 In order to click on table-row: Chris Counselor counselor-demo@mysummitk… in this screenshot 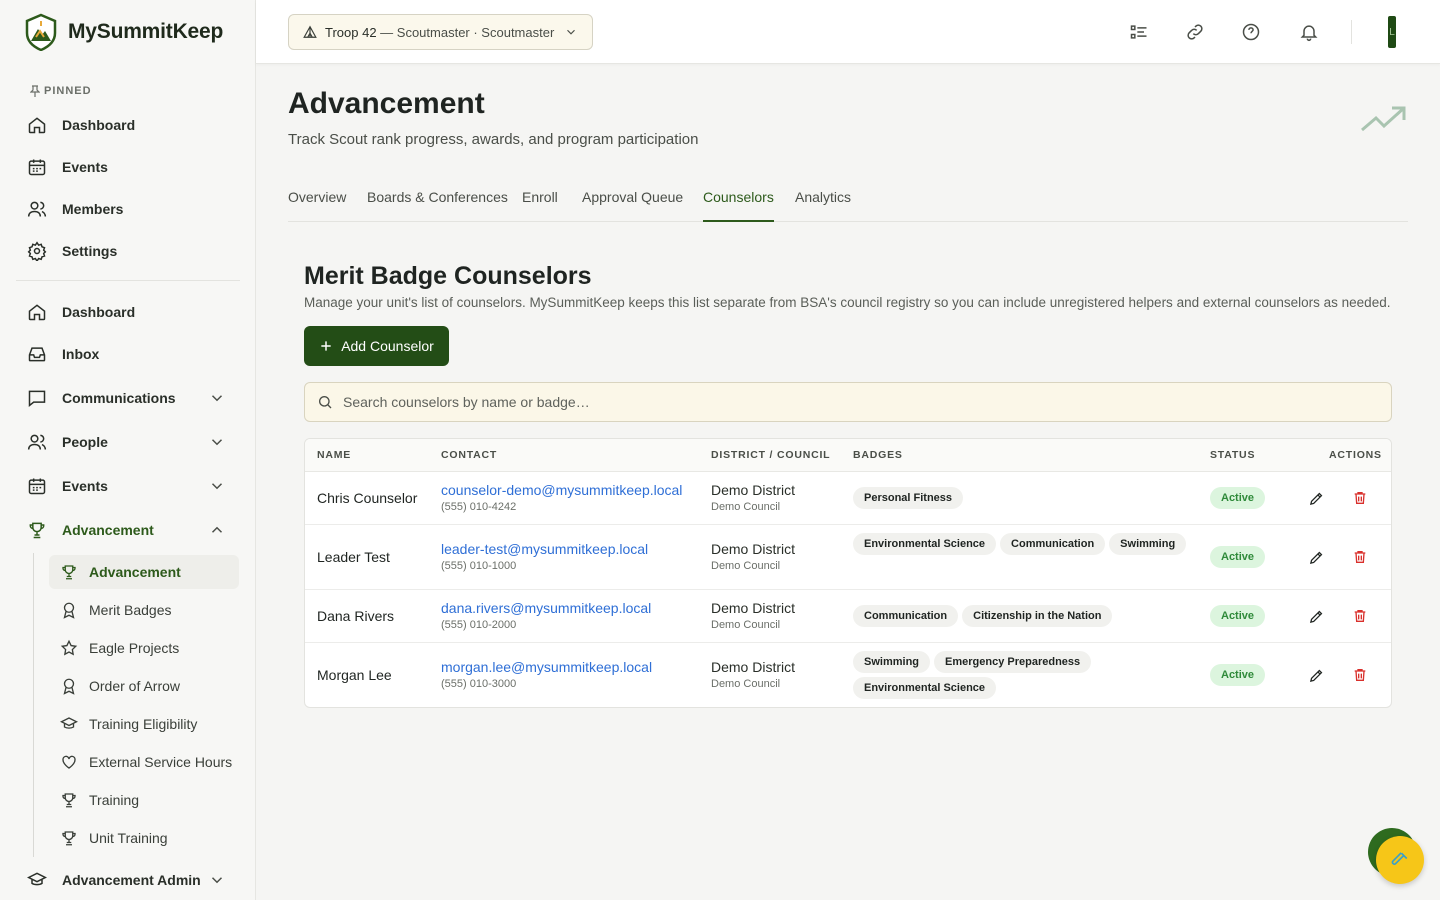, I will do `click(848, 498)`.